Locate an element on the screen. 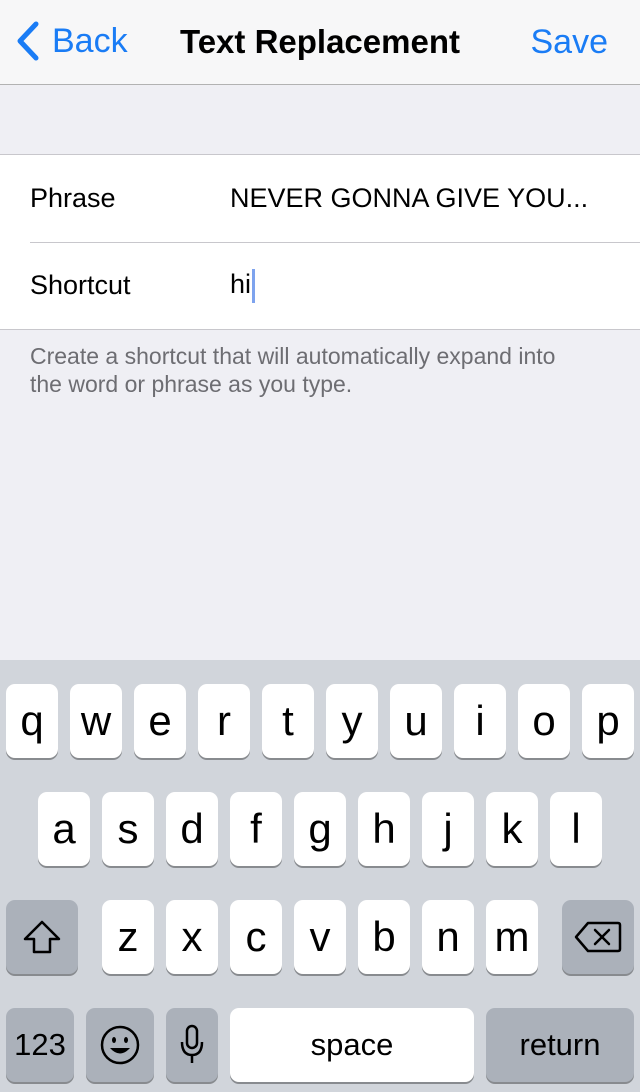 This screenshot has height=1092, width=640. shortcut-row: Shortcut hi is located at coordinates (320, 285).